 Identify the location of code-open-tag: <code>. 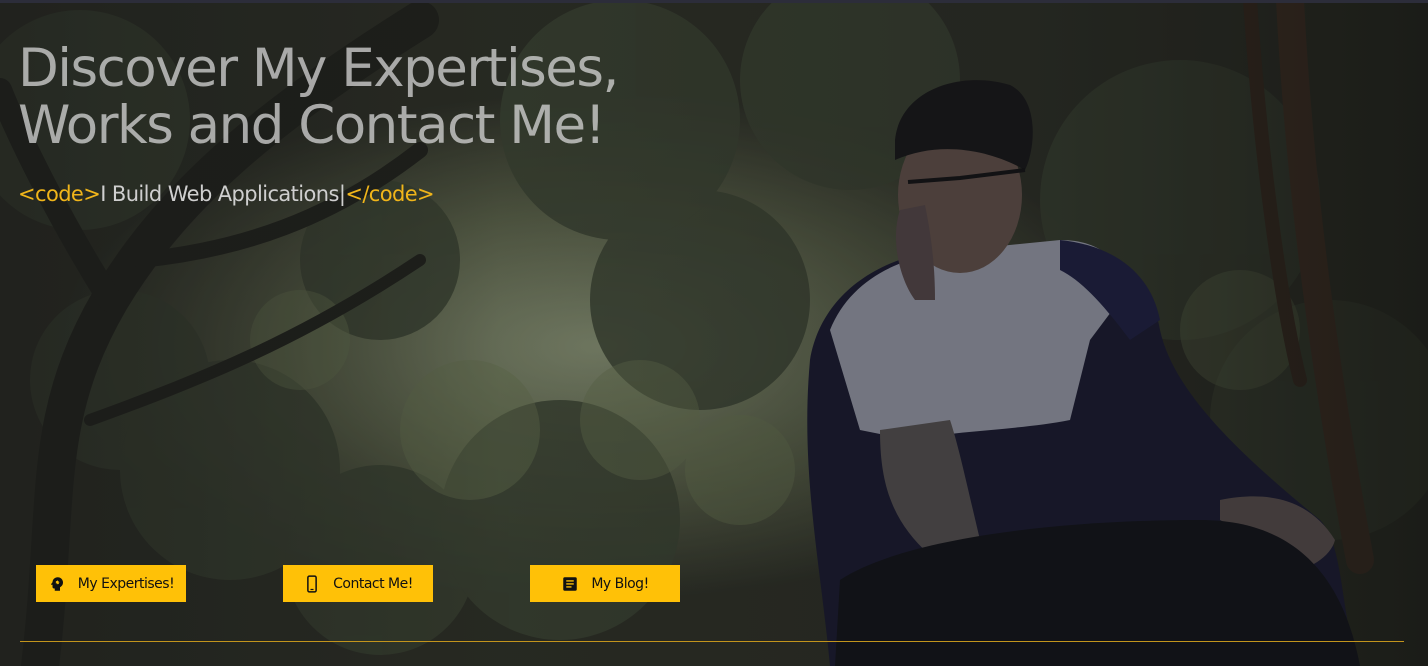
(59, 194).